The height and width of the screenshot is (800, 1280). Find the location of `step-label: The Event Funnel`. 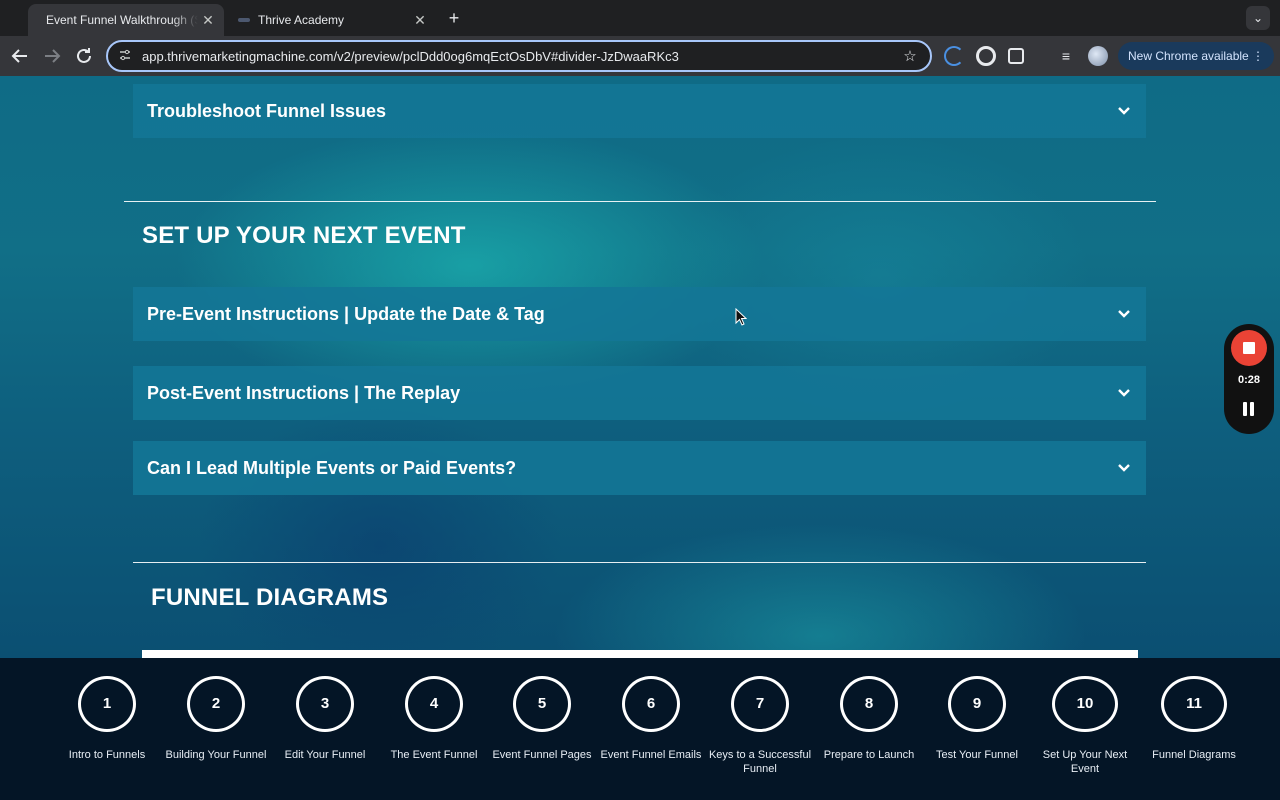

step-label: The Event Funnel is located at coordinates (434, 755).